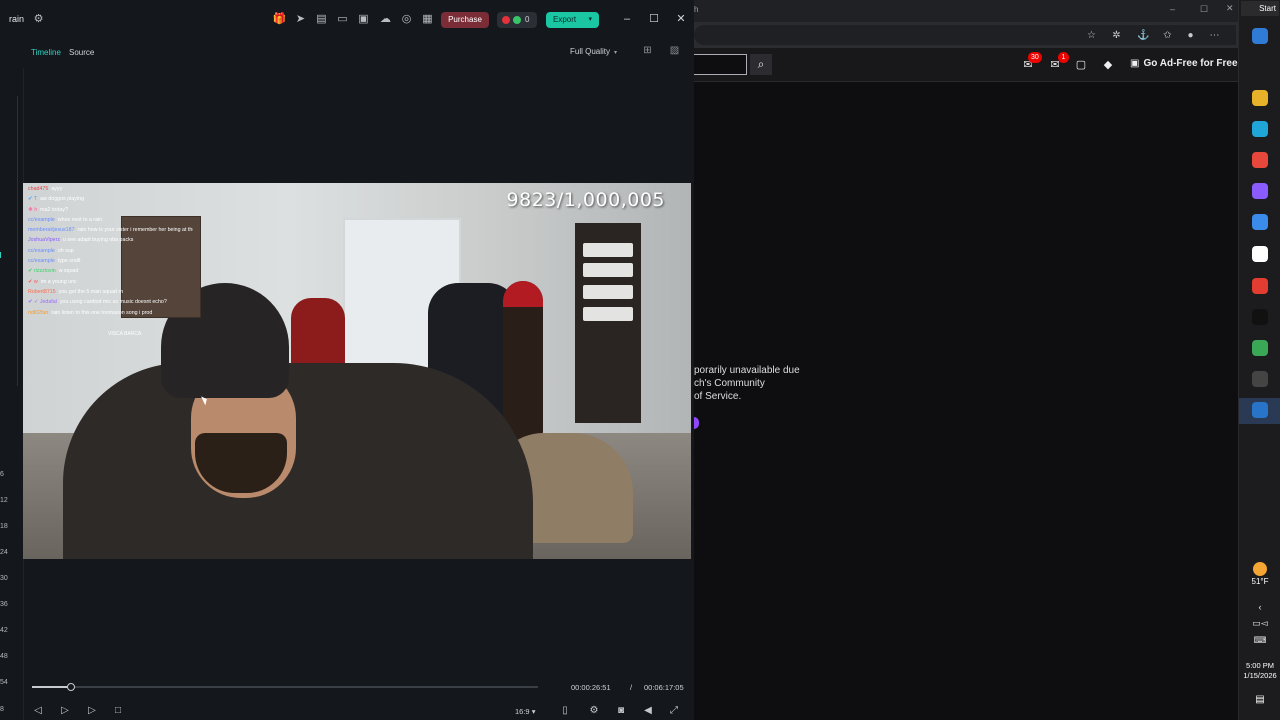  What do you see at coordinates (1135, 63) in the screenshot?
I see `gift-icon: ▣` at bounding box center [1135, 63].